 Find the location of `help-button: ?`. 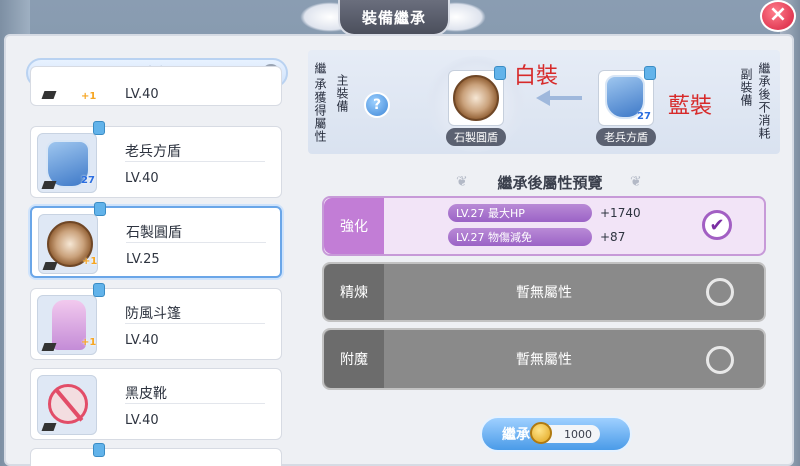

help-button: ? is located at coordinates (377, 105).